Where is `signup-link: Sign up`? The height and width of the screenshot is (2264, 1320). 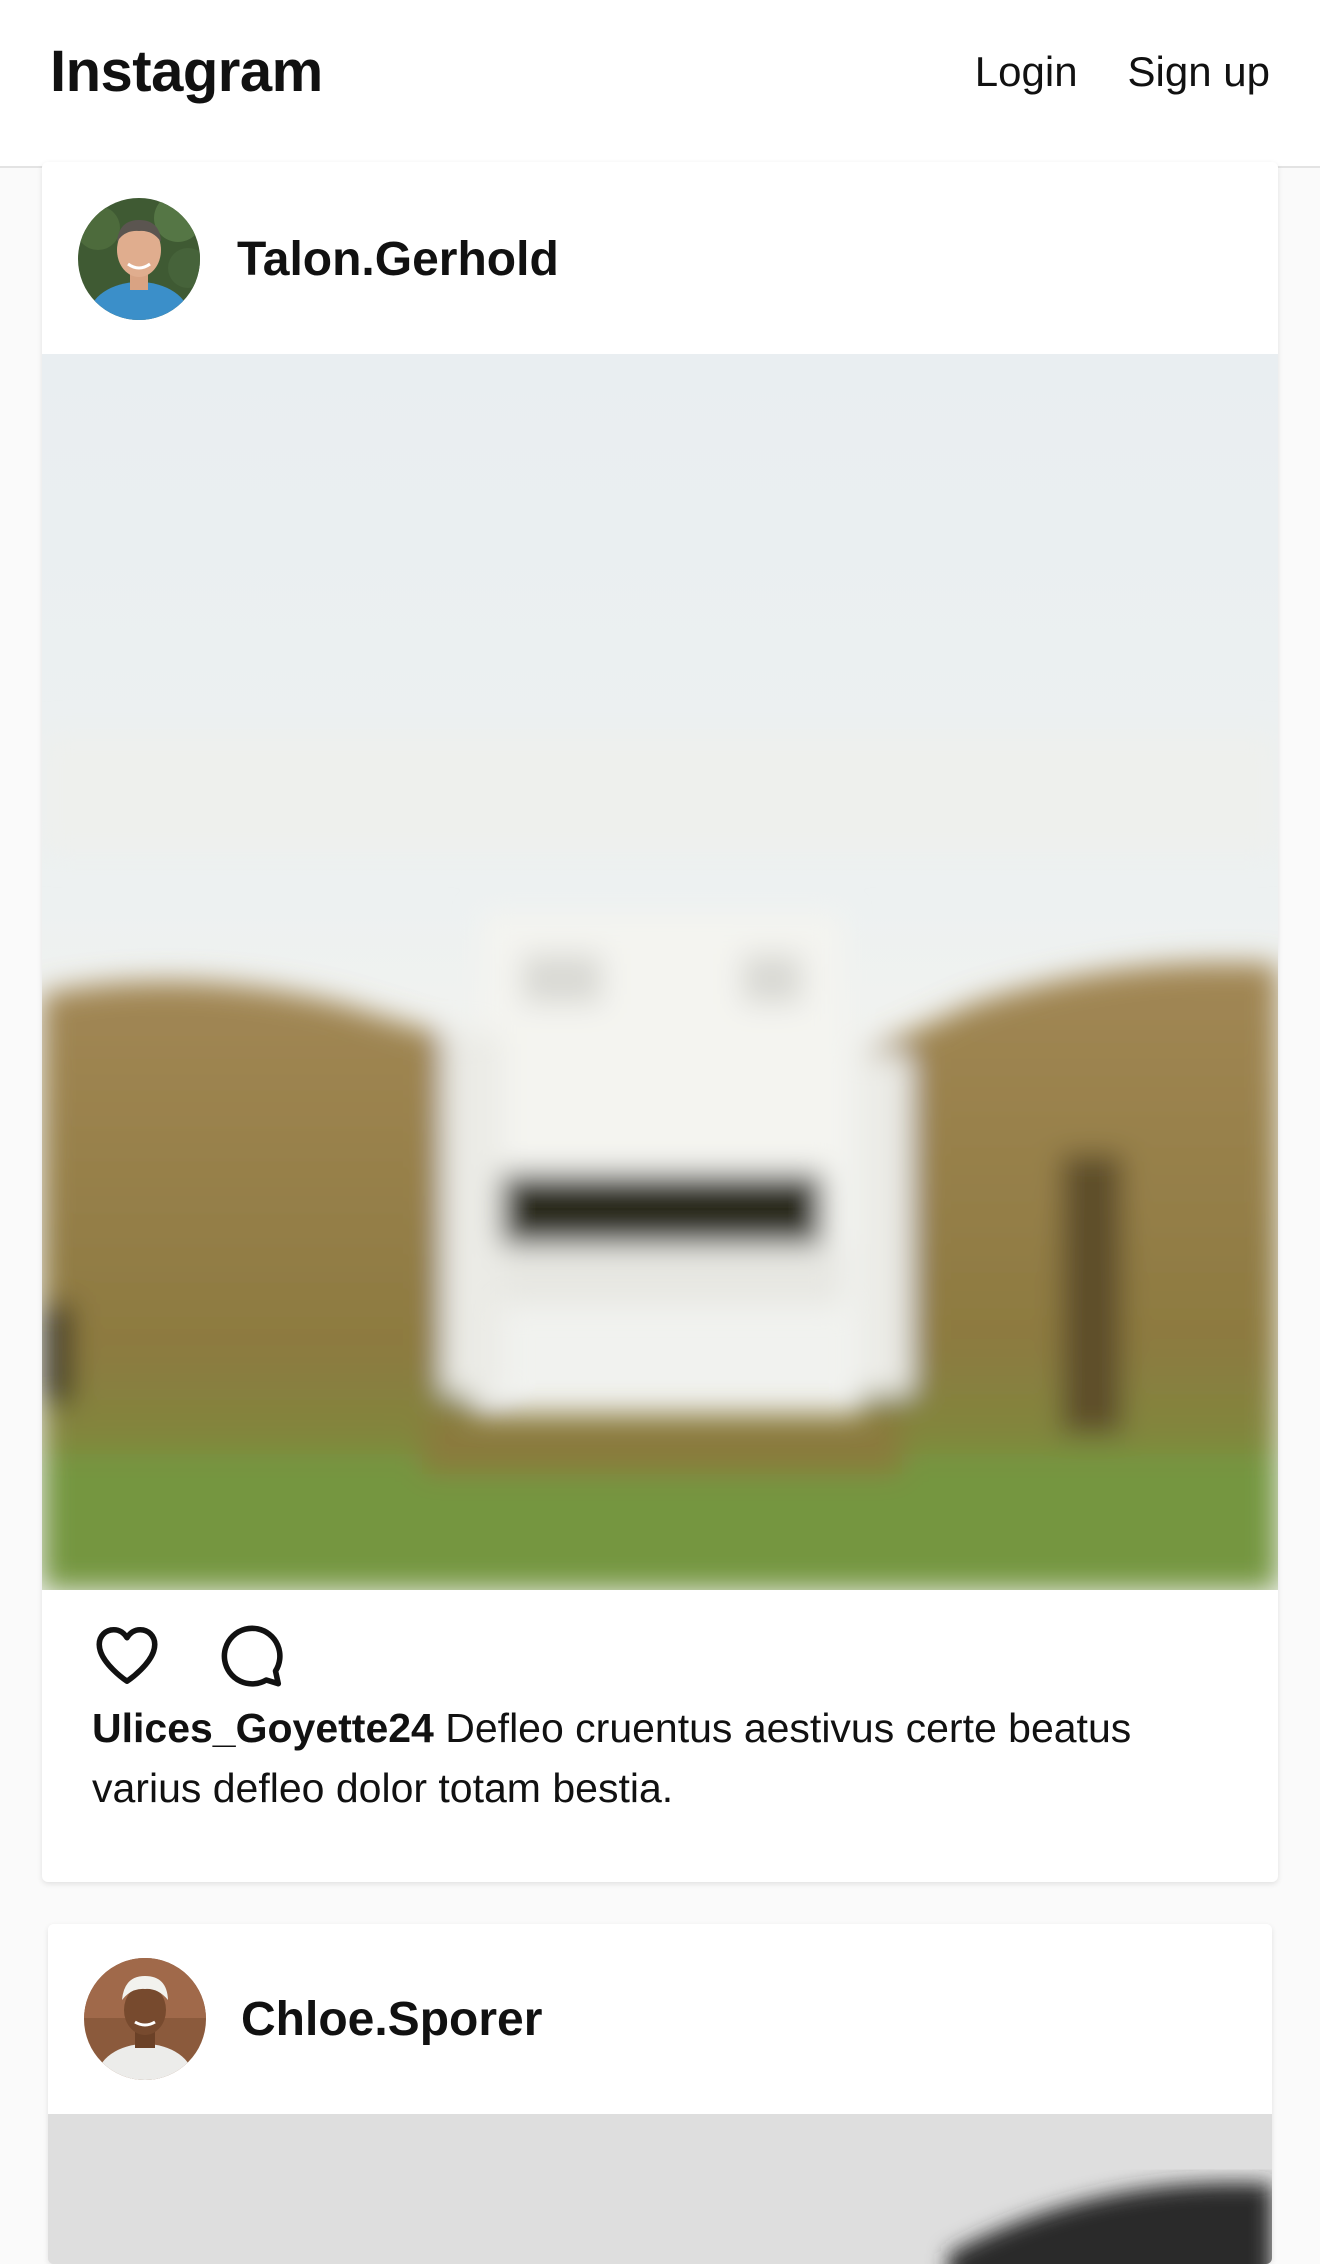 signup-link: Sign up is located at coordinates (1199, 72).